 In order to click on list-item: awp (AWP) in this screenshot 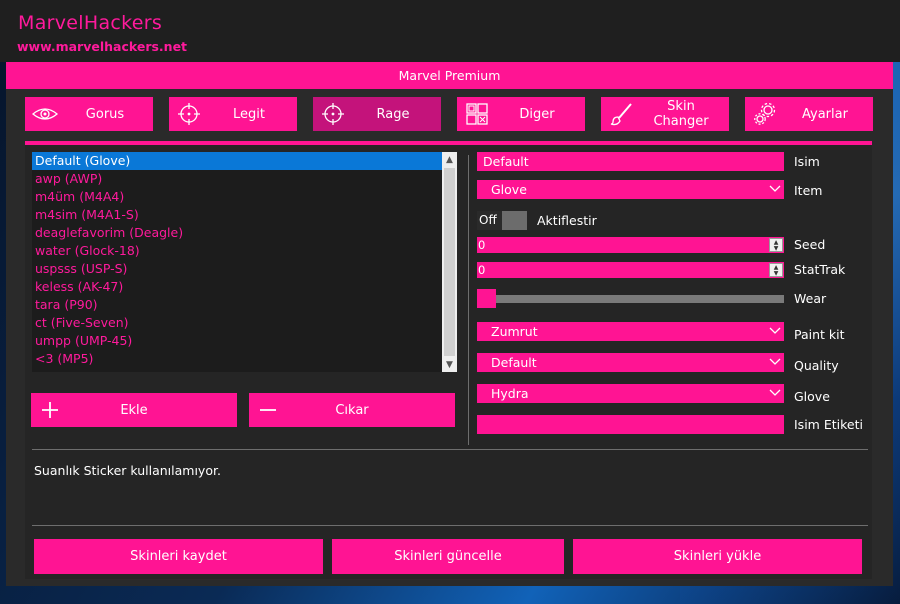, I will do `click(244, 179)`.